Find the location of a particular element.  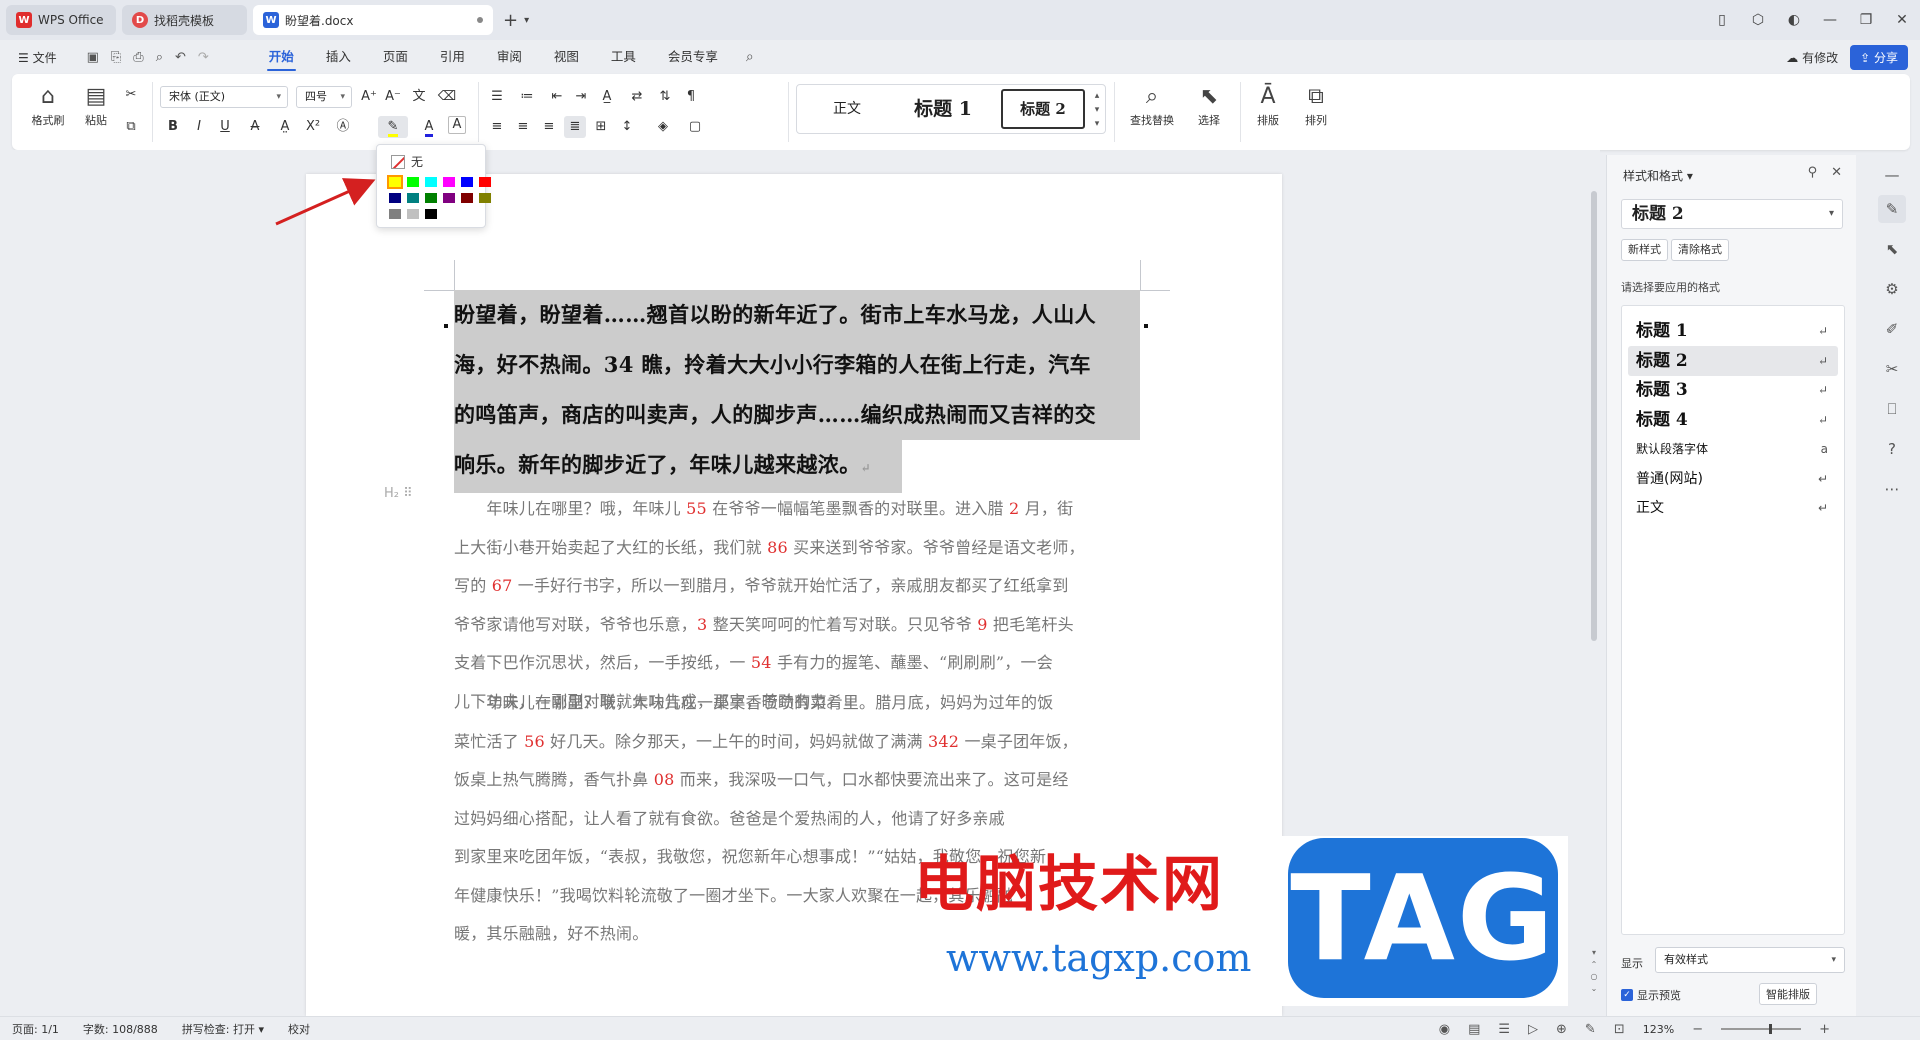

smart-typeset-button: 智能排版 is located at coordinates (1788, 994).